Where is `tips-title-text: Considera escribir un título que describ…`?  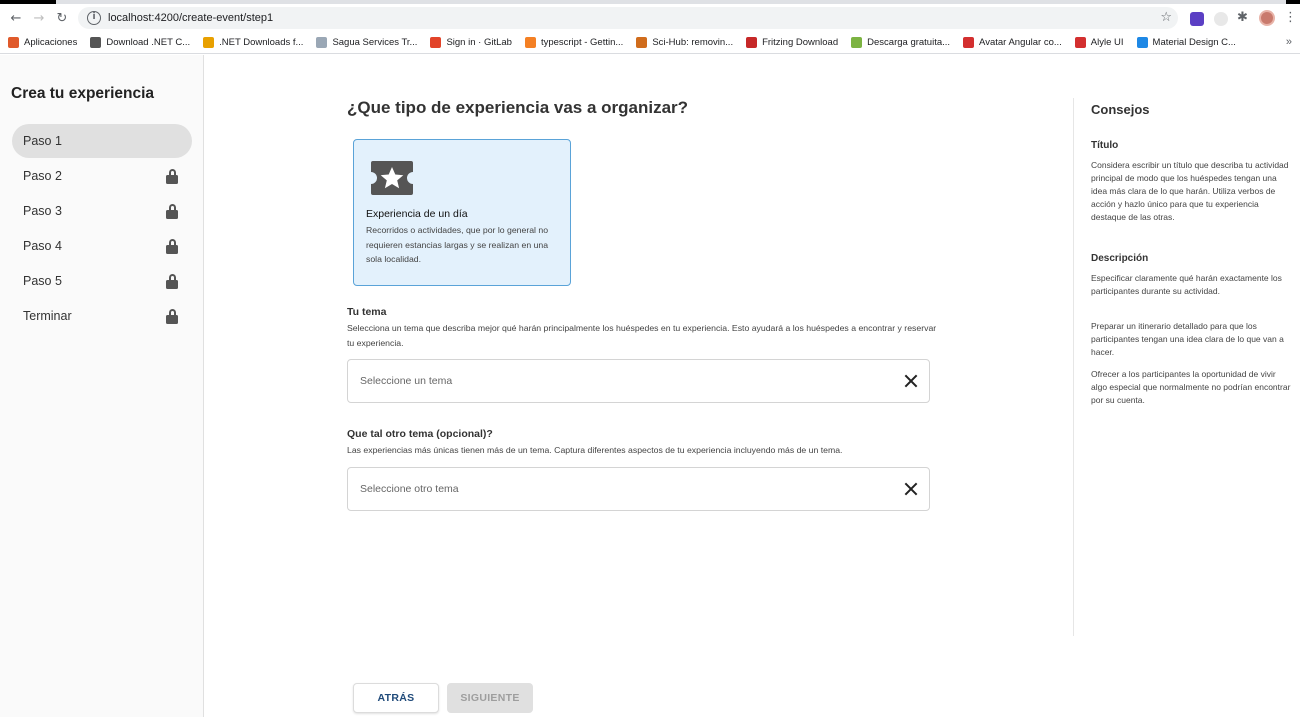 tips-title-text: Considera escribir un título que describ… is located at coordinates (1190, 191).